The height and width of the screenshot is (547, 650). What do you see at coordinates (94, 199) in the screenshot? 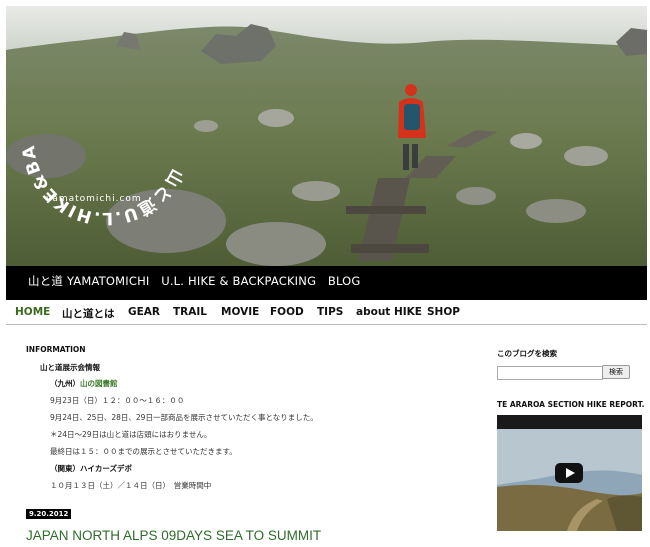
I see `logo-url-text: yamatomichi.com` at bounding box center [94, 199].